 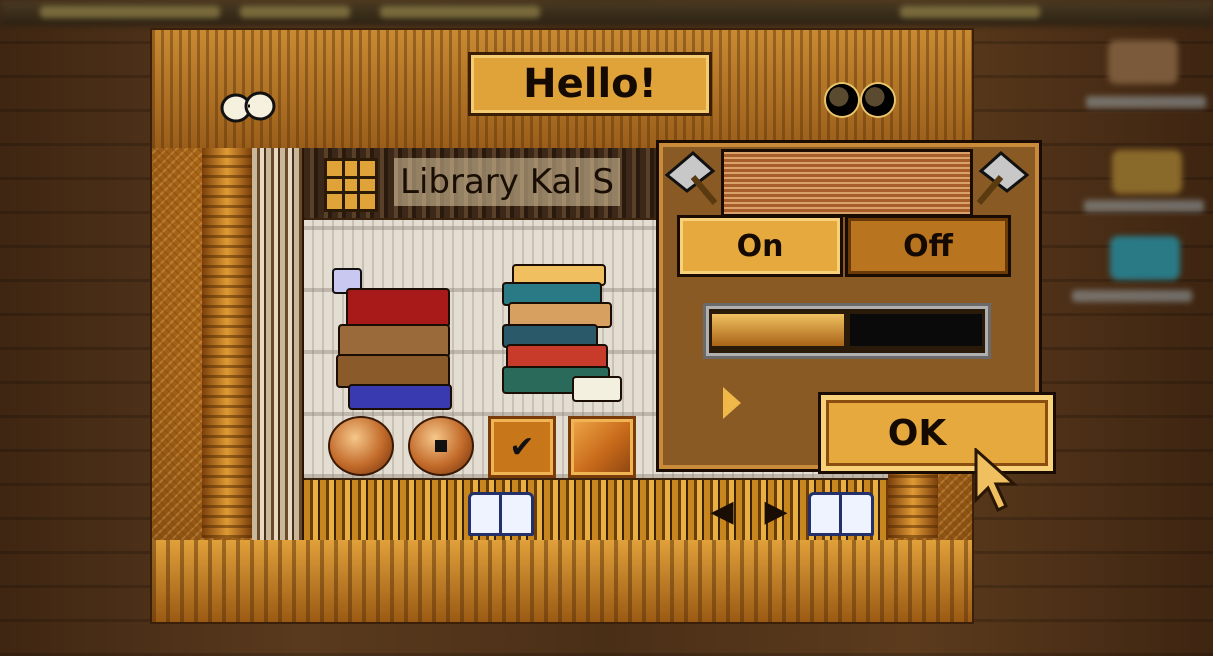 I want to click on eye-left, so click(x=842, y=100).